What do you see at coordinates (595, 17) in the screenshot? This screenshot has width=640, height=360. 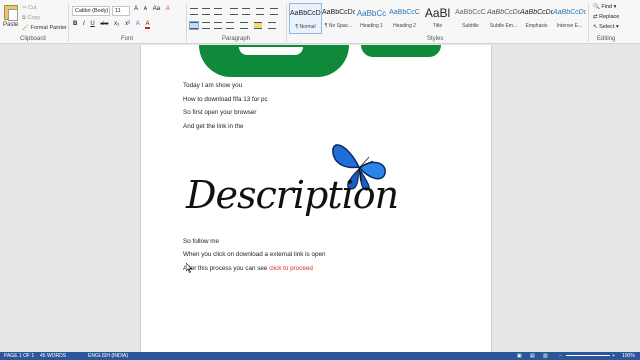 I see `replace-icon: ⇄` at bounding box center [595, 17].